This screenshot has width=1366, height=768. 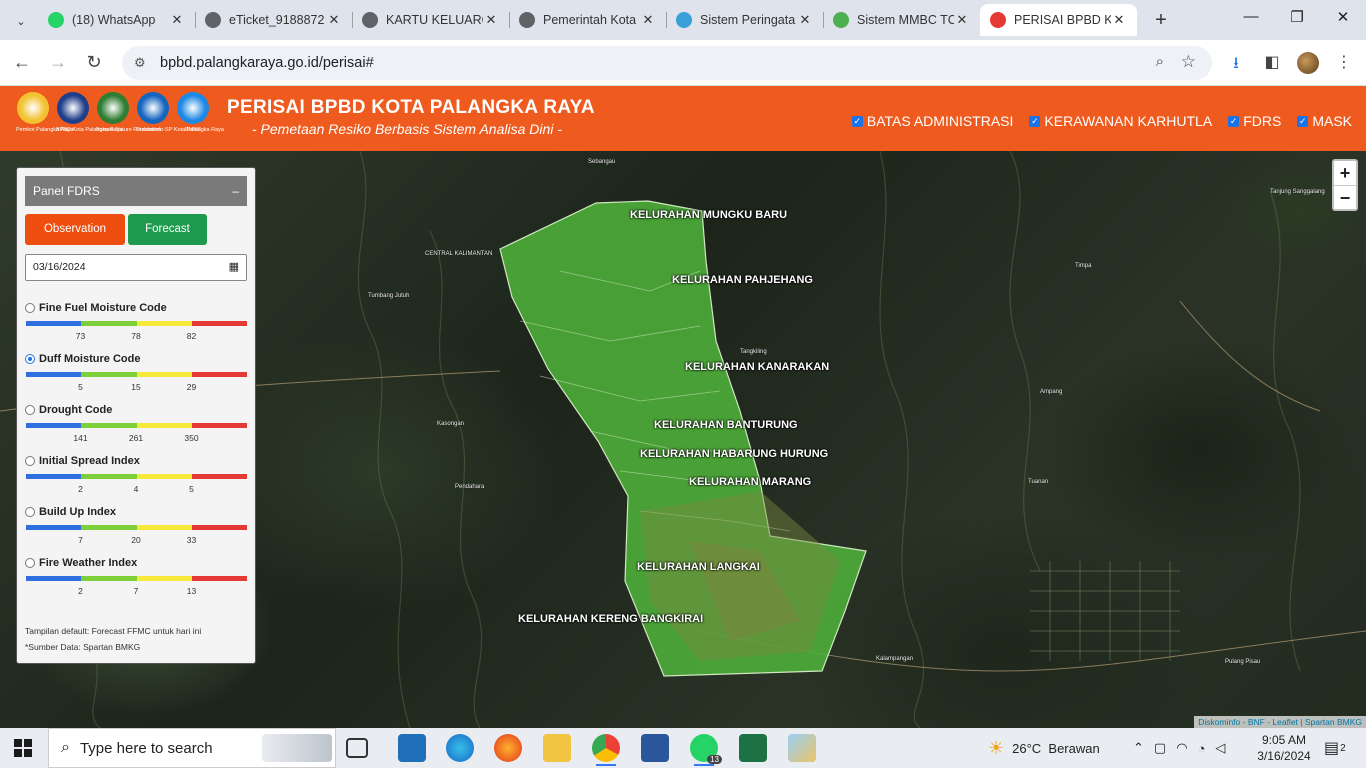 I want to click on tray-chevron-icon: ⌃, so click(x=1138, y=748).